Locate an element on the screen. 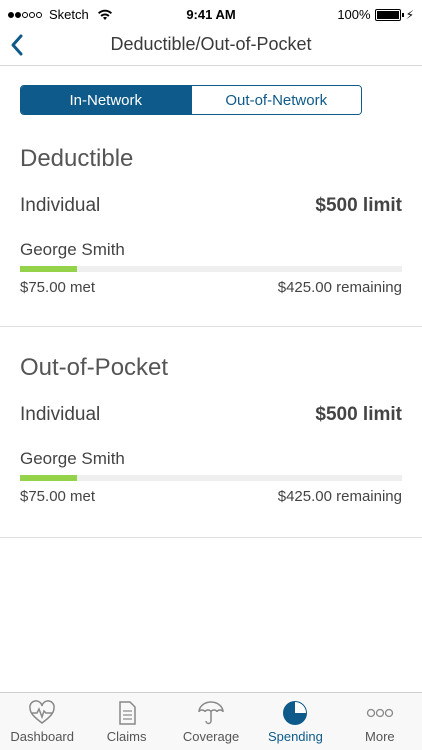 The image size is (422, 750). bottom-tab-bar: Dashboard Claims Coverage Spending More is located at coordinates (211, 721).